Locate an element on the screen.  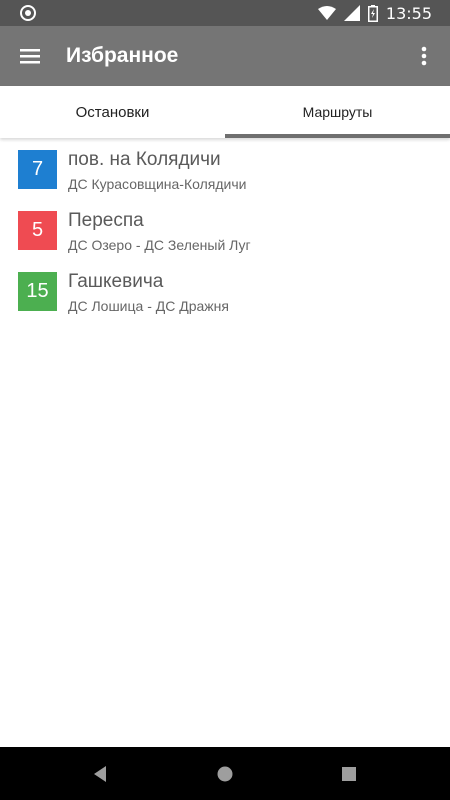
menu-icon is located at coordinates (30, 56).